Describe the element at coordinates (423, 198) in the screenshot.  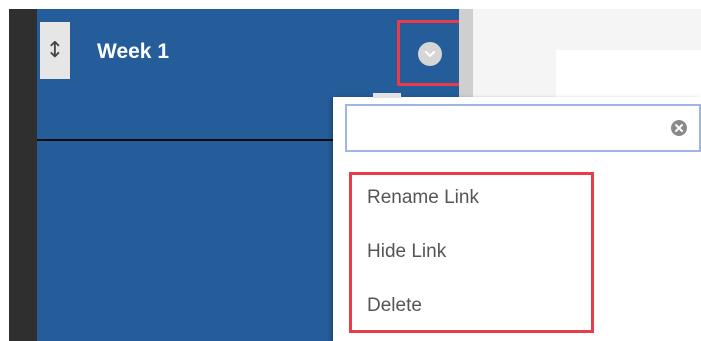
I see `menu-item-rename-link: Rename Link` at that location.